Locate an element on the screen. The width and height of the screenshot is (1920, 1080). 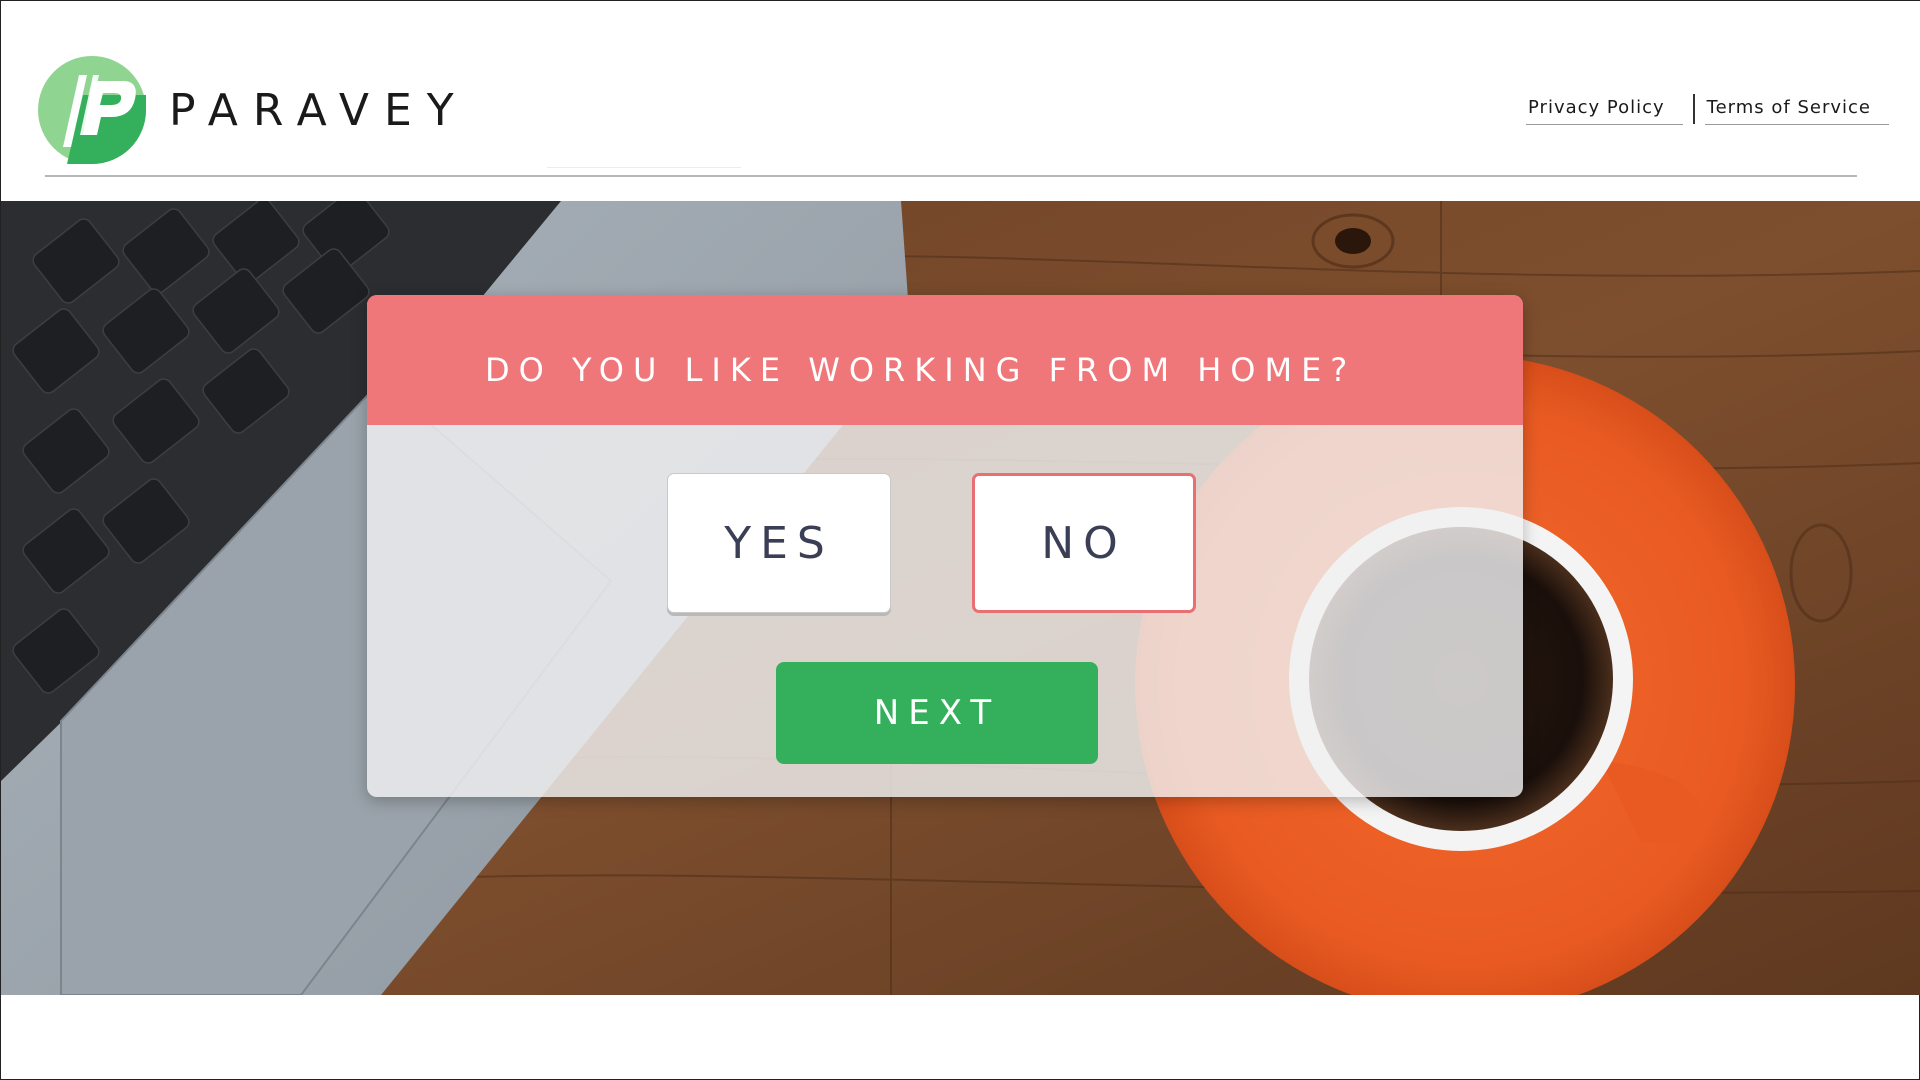
no-label: NO is located at coordinates (1084, 543).